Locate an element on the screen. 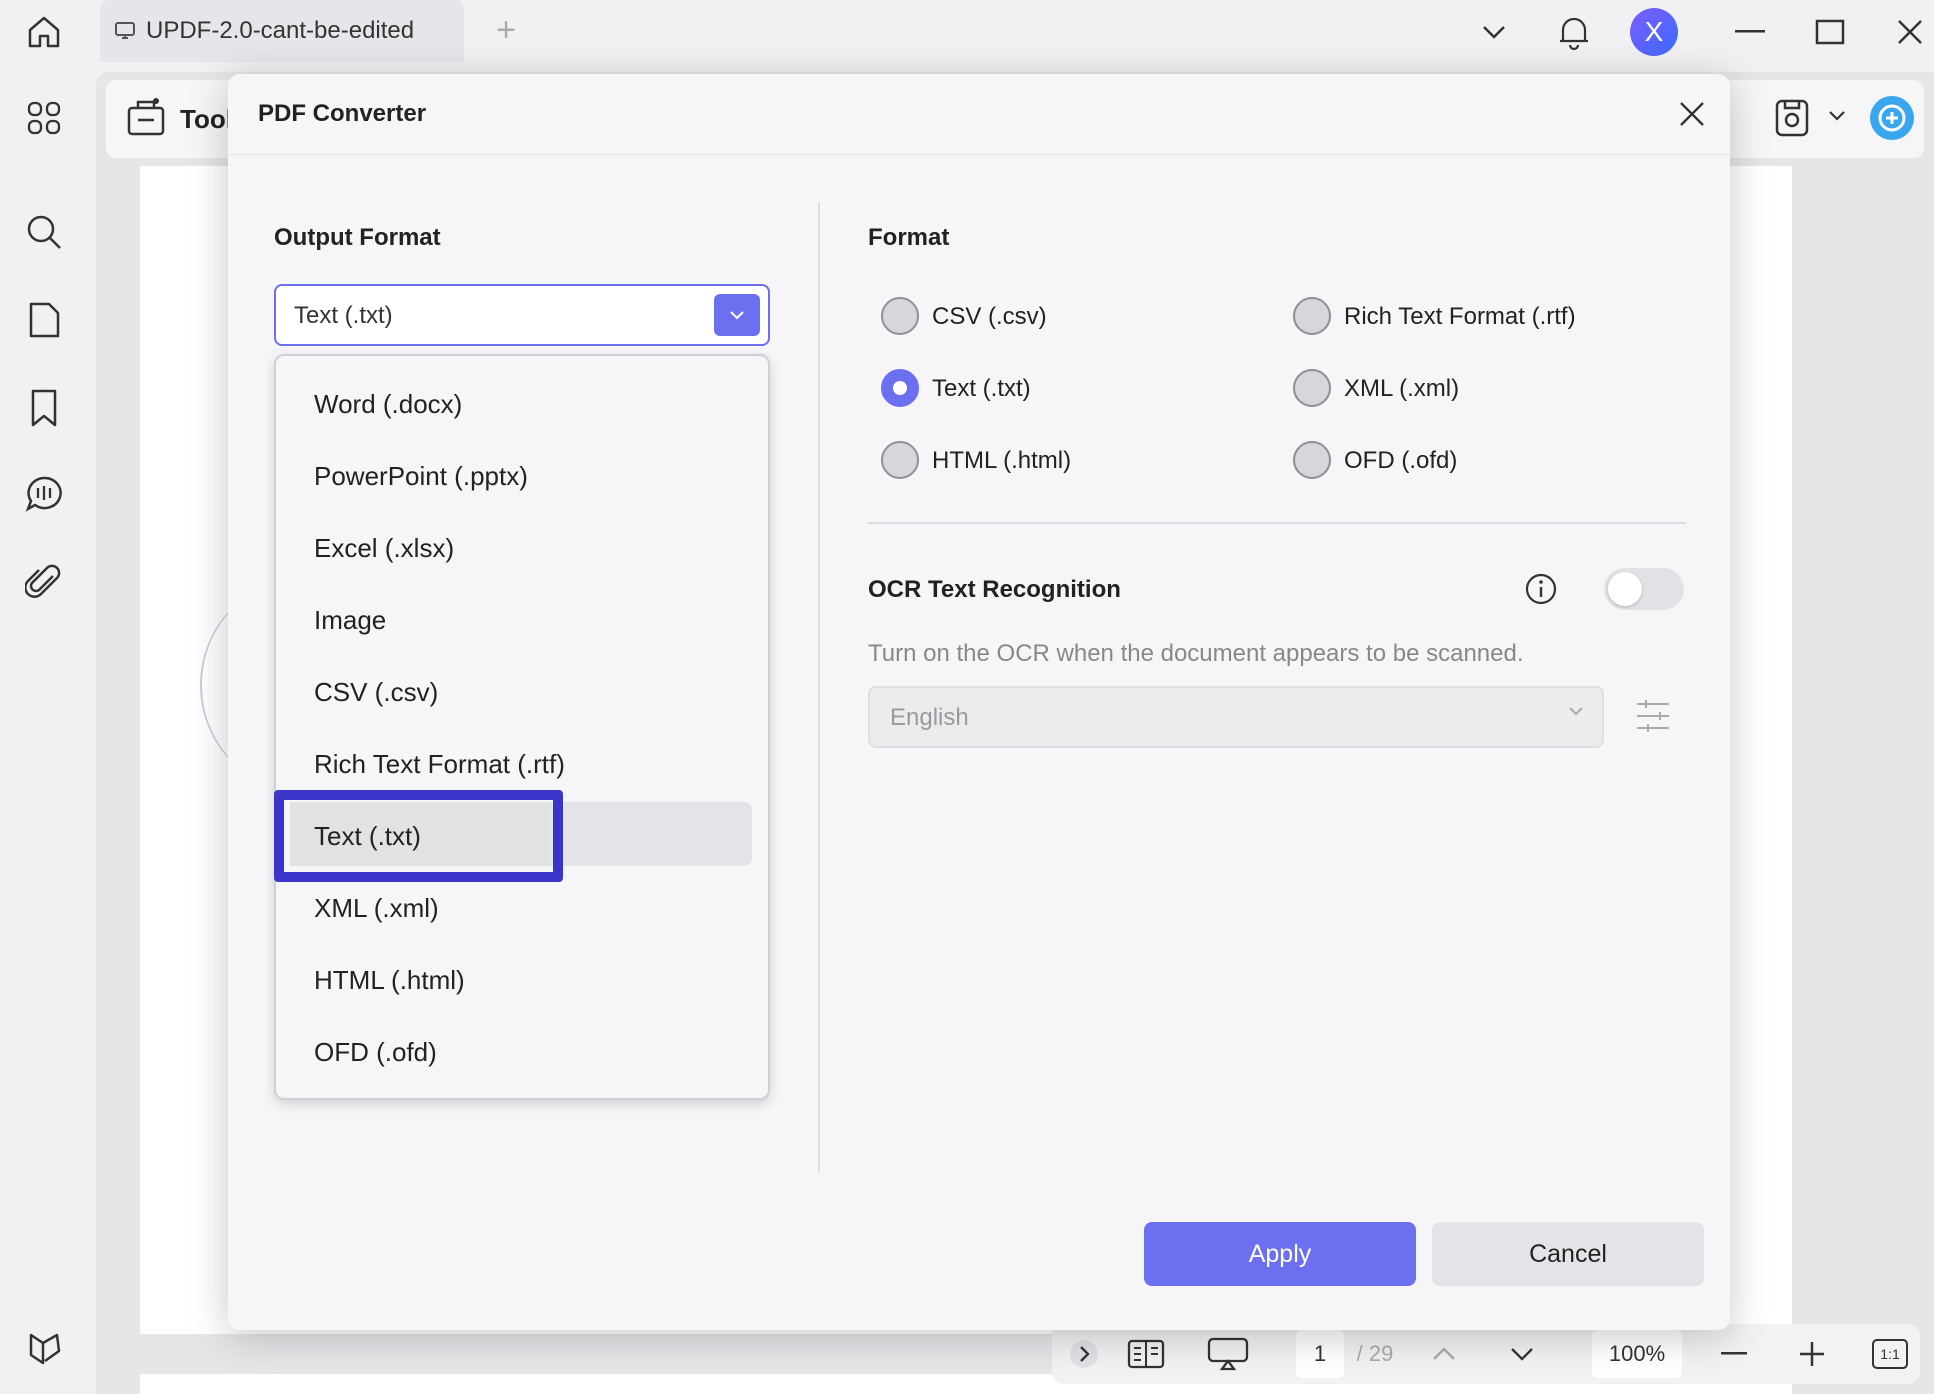 This screenshot has height=1394, width=1934. tools-label: Tool is located at coordinates (206, 119).